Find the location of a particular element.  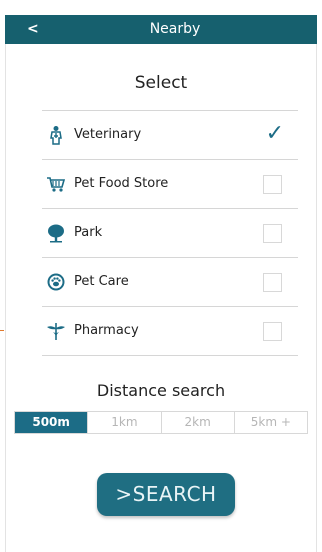

header-bar: < Nearby is located at coordinates (161, 29).